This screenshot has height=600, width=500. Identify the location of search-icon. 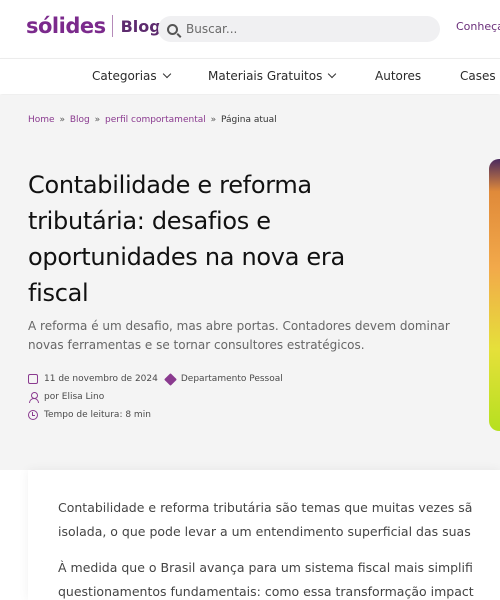
(172, 29).